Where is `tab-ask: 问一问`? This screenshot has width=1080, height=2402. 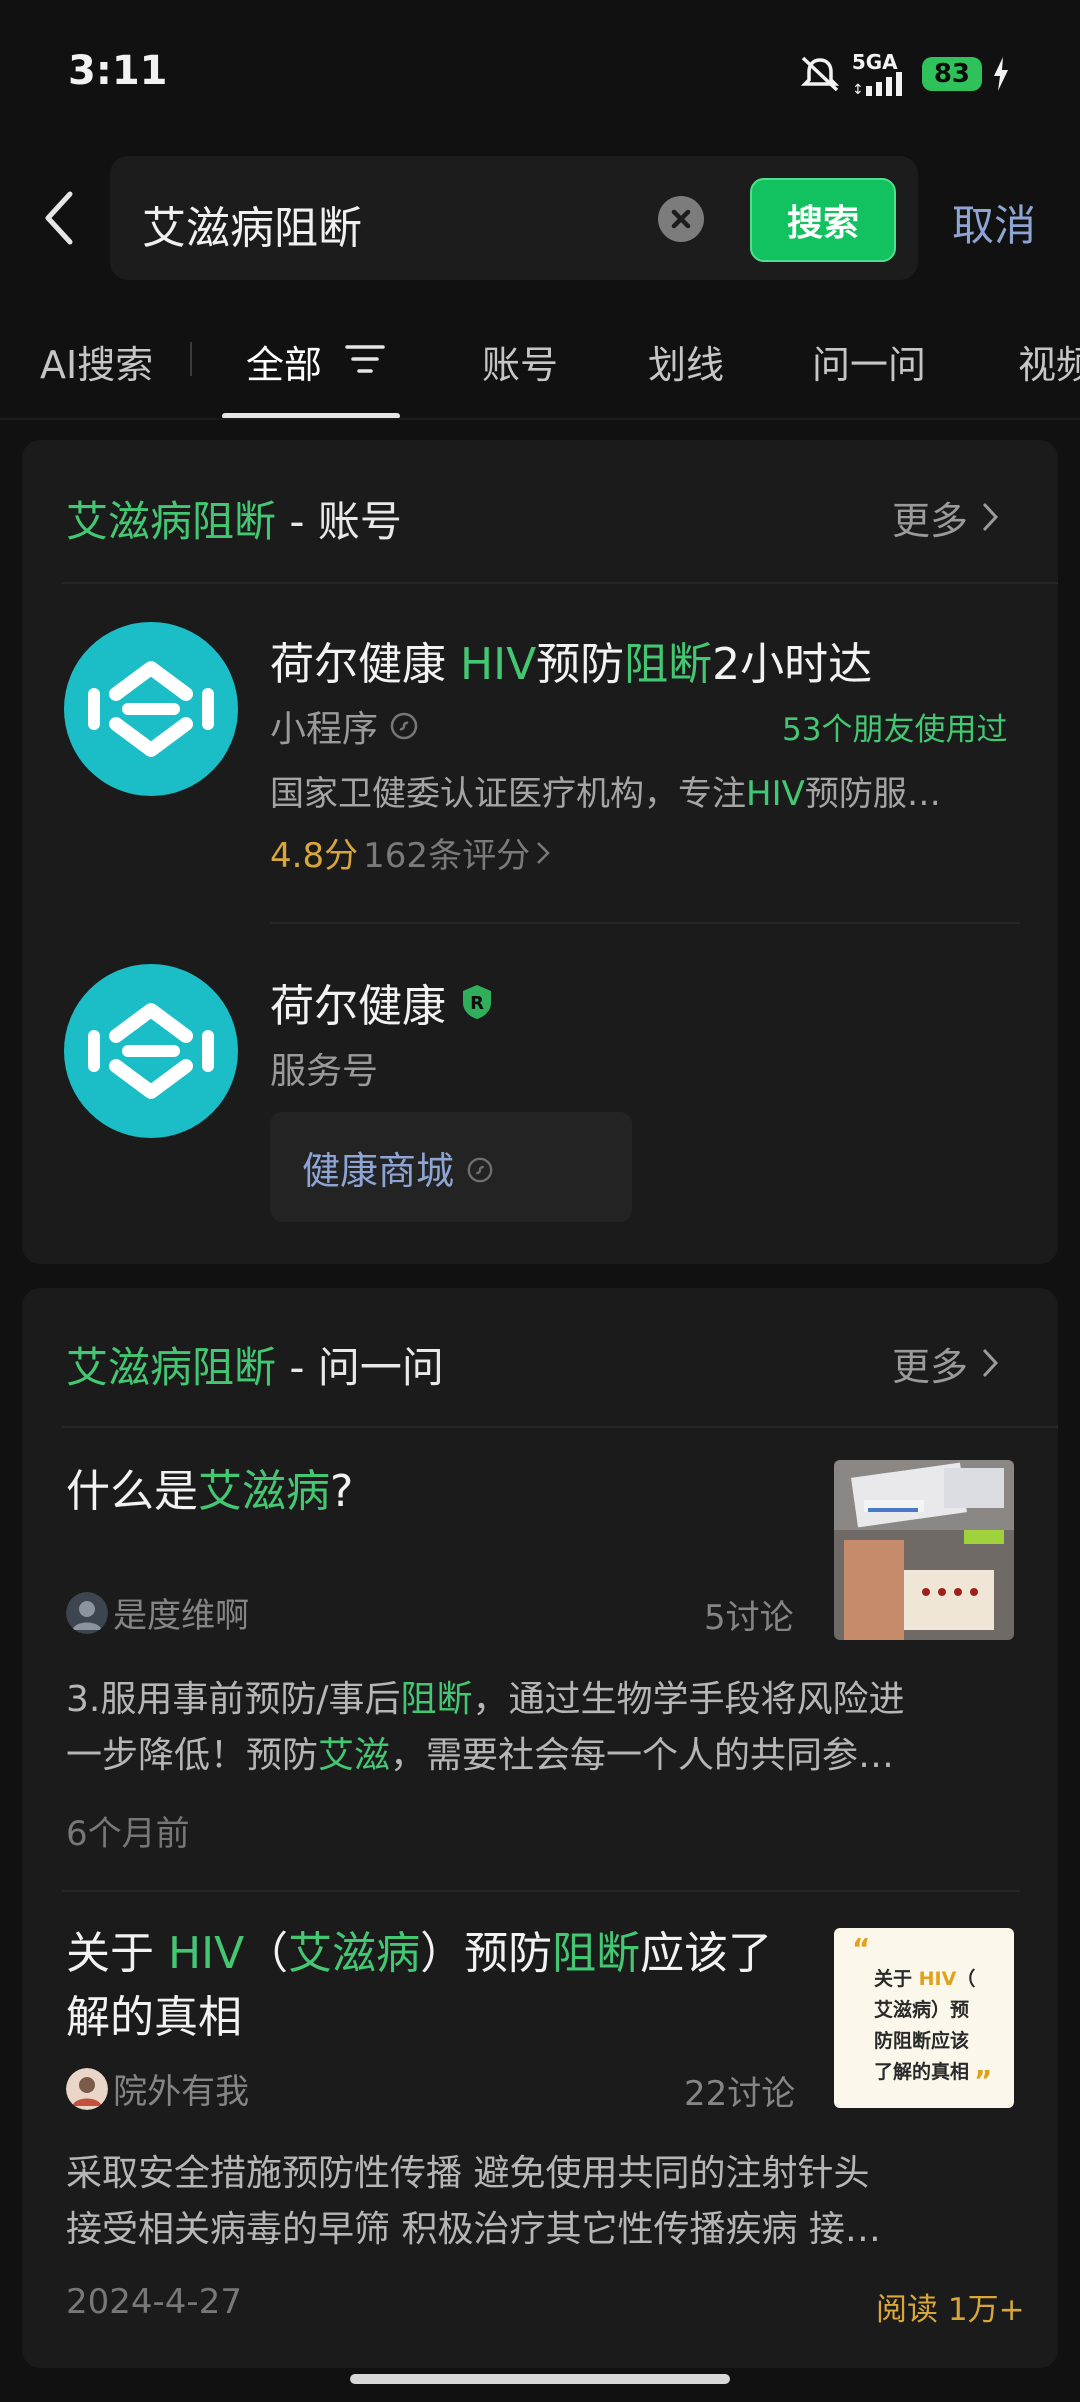 tab-ask: 问一问 is located at coordinates (869, 361).